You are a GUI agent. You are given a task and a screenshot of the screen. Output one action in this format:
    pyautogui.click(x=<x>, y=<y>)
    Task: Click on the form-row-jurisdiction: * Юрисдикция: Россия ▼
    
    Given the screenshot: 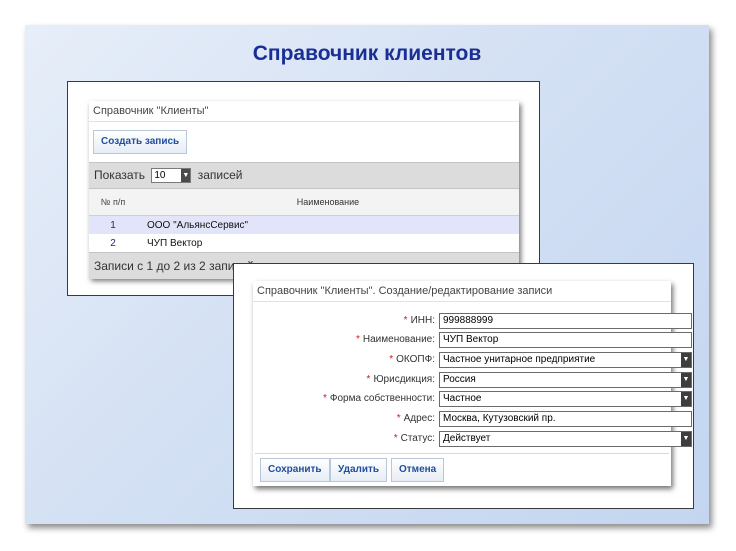 What is the action you would take?
    pyautogui.click(x=472, y=381)
    